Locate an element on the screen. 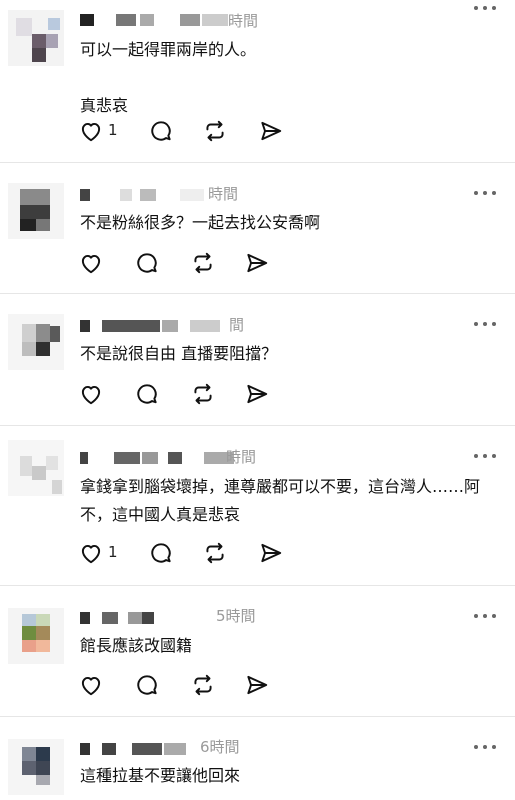 This screenshot has width=515, height=800. comment-text: 可以一起得罪兩岸的人。 真悲哀 is located at coordinates (168, 77).